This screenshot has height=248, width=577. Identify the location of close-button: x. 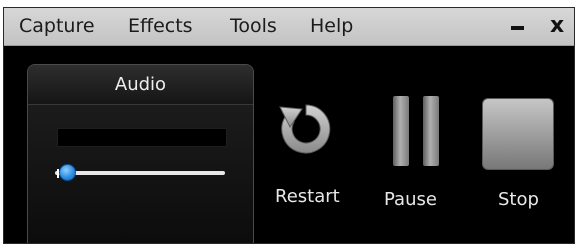
(557, 26).